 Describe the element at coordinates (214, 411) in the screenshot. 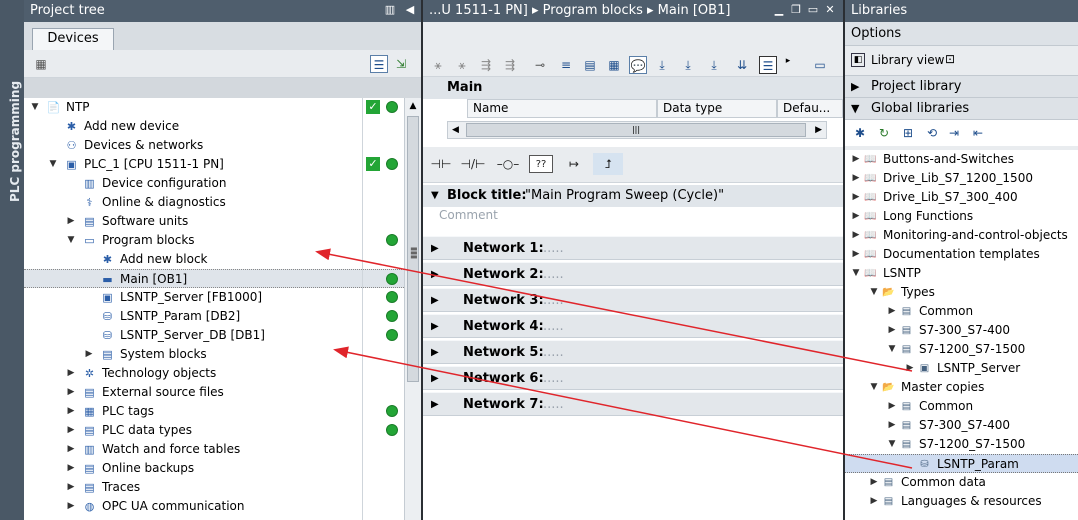

I see `tree-item-plc-tags: ▶ ▦ PLC tags` at that location.